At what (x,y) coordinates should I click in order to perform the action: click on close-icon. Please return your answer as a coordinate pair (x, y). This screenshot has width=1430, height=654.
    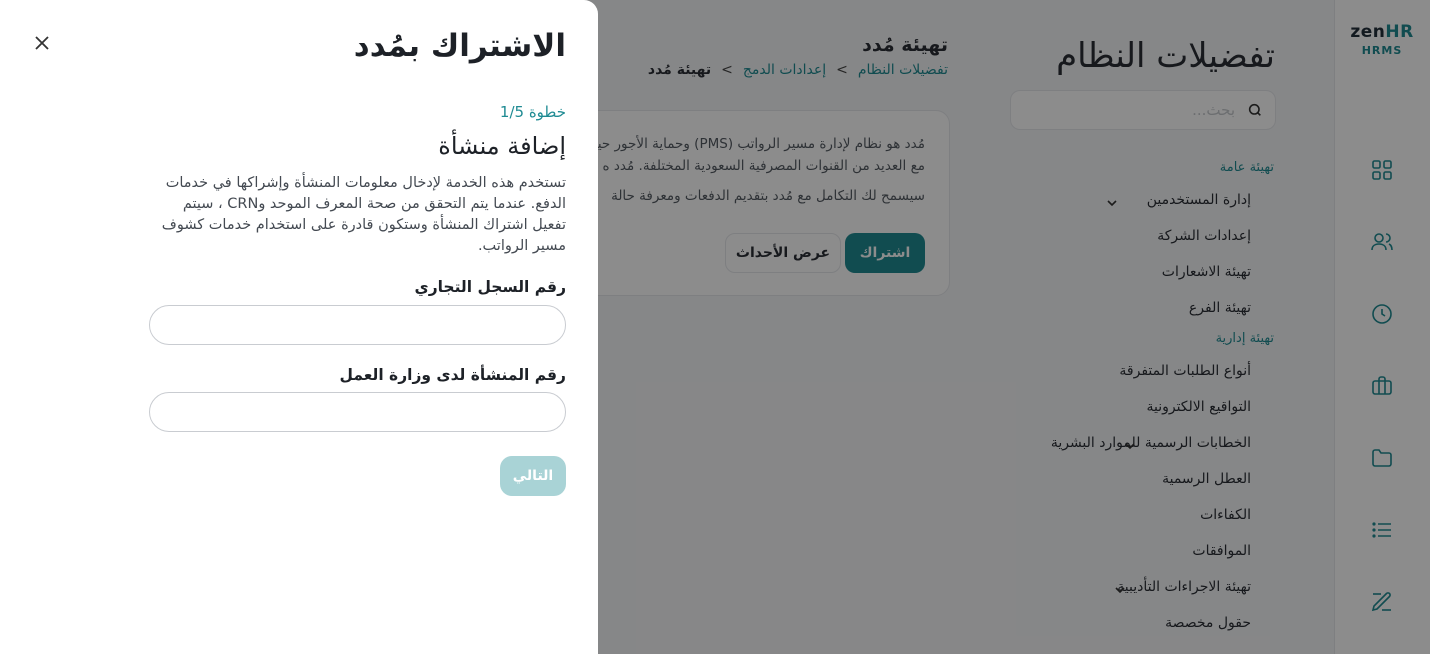
    Looking at the image, I should click on (42, 43).